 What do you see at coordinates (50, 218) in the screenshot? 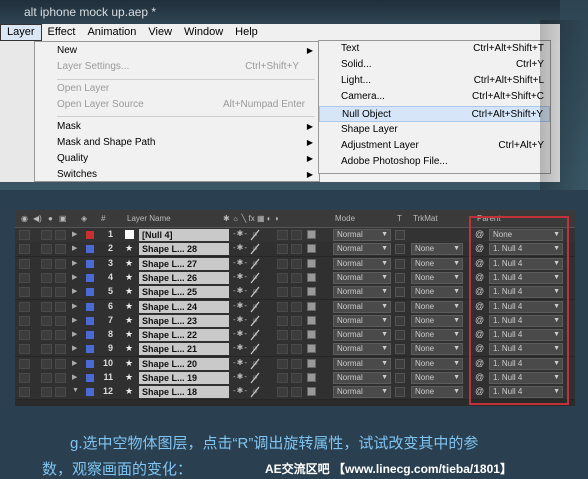
I see `solo-icon: ●` at bounding box center [50, 218].